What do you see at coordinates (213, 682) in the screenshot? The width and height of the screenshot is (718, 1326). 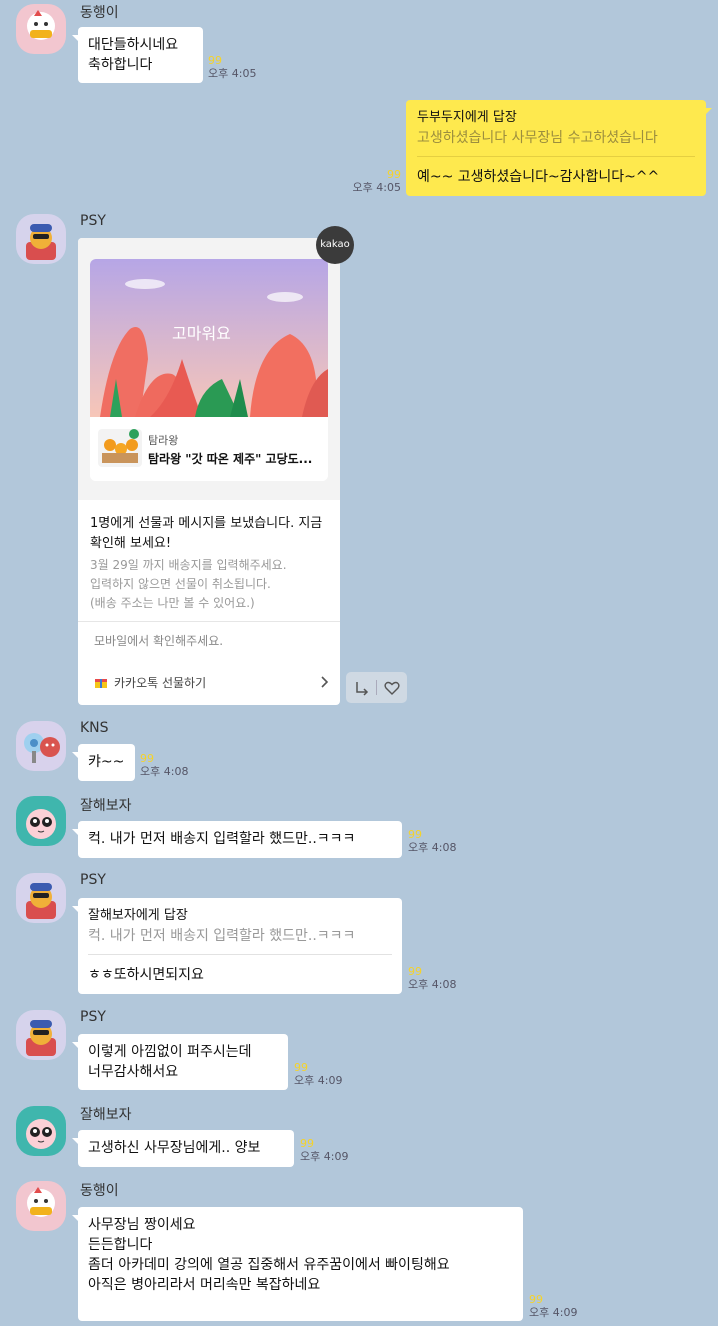 I see `gift-link: 카카오톡 선물하기` at bounding box center [213, 682].